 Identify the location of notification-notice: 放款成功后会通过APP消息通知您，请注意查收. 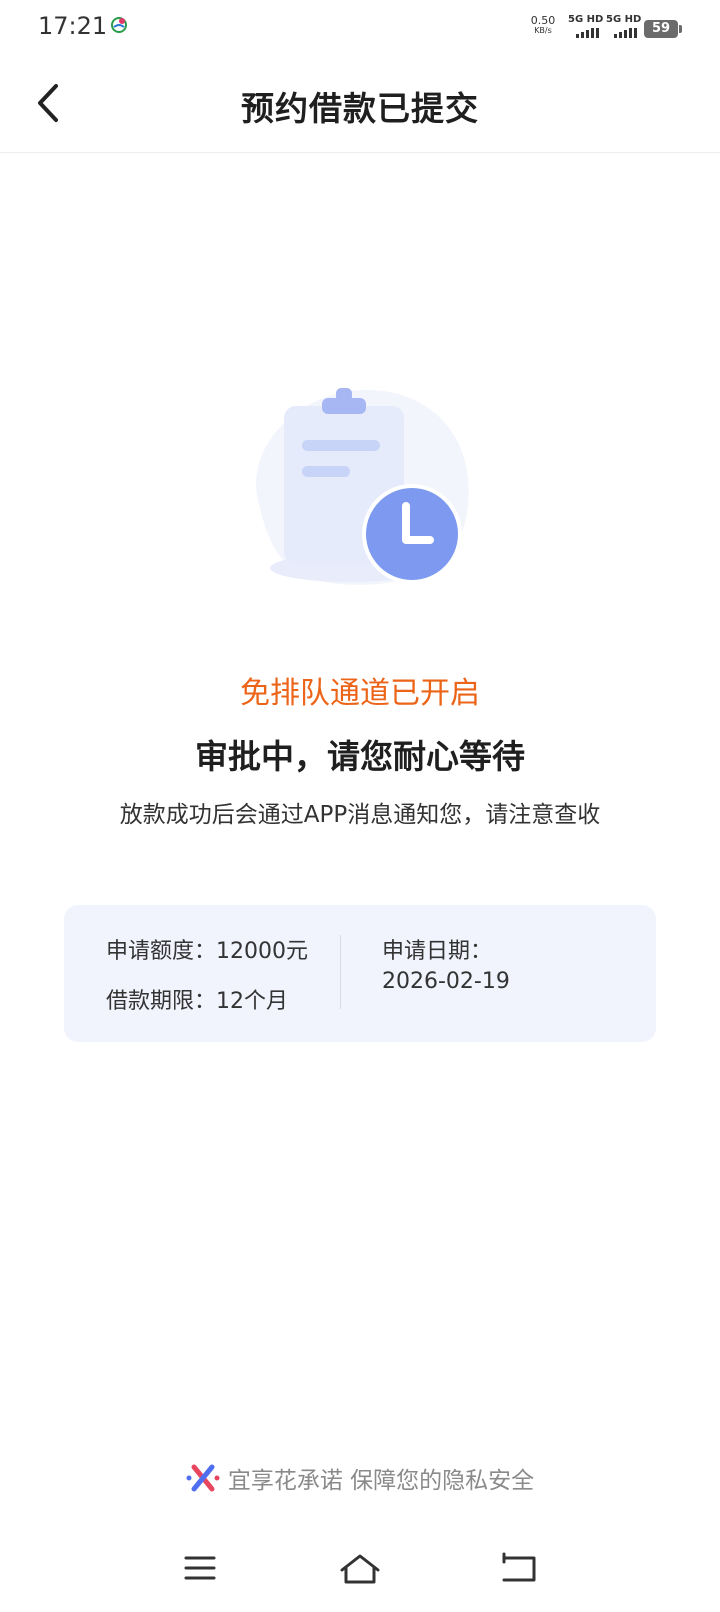
(360, 815).